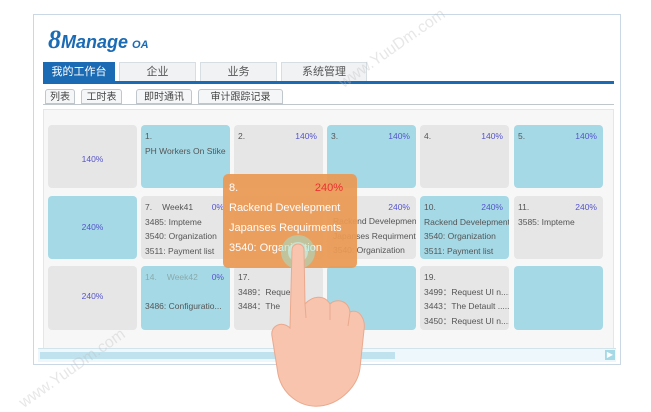  Describe the element at coordinates (185, 150) in the screenshot. I see `cell-task: PH Workers On Stike` at that location.